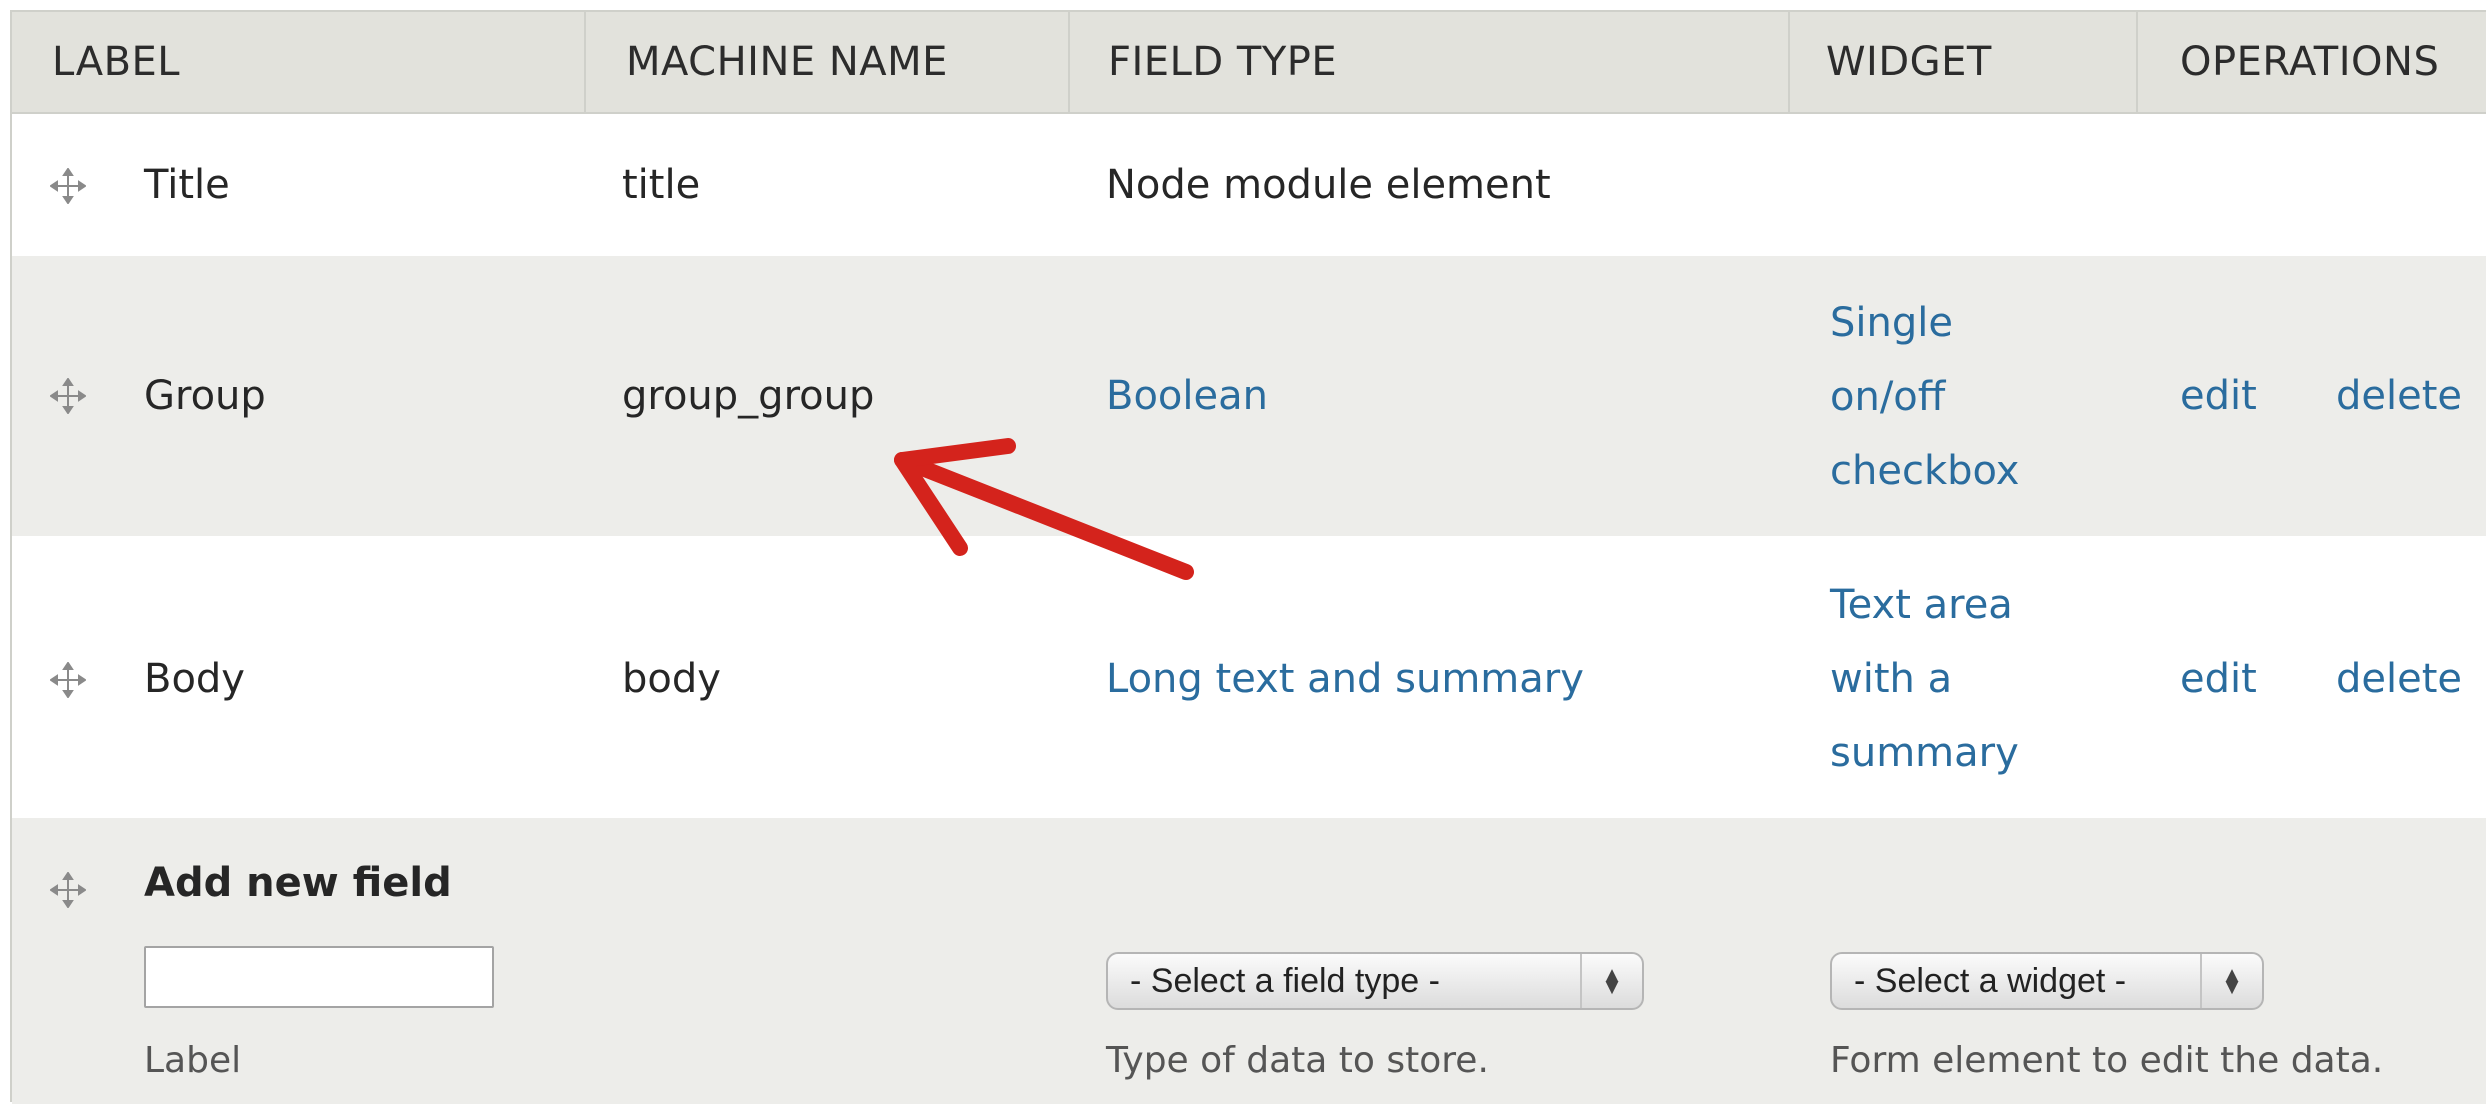  What do you see at coordinates (1044, 509) in the screenshot?
I see `annotation-arrow` at bounding box center [1044, 509].